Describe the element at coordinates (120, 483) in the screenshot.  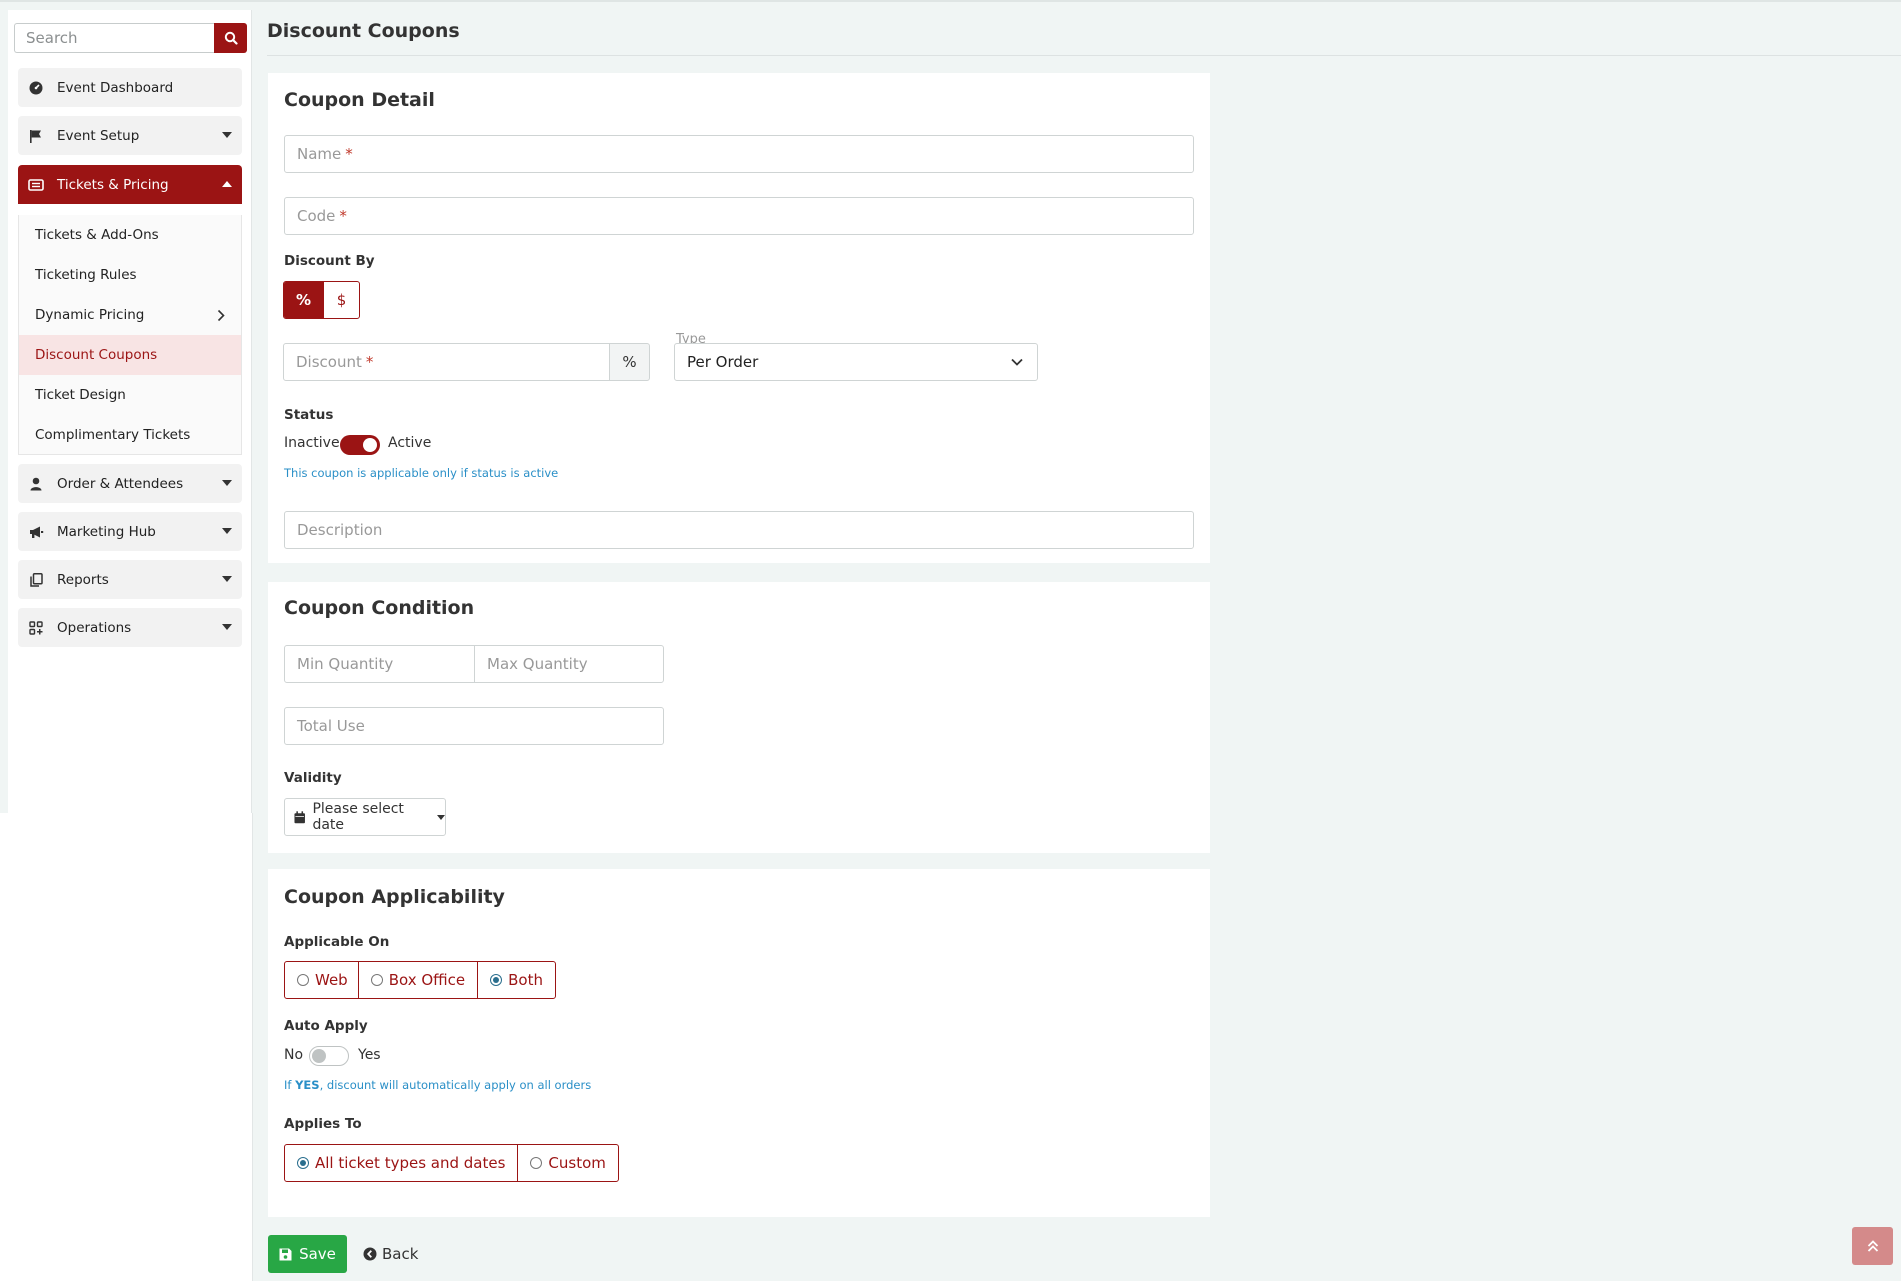
I see `sidebar-item-label: Order & Attendees` at that location.